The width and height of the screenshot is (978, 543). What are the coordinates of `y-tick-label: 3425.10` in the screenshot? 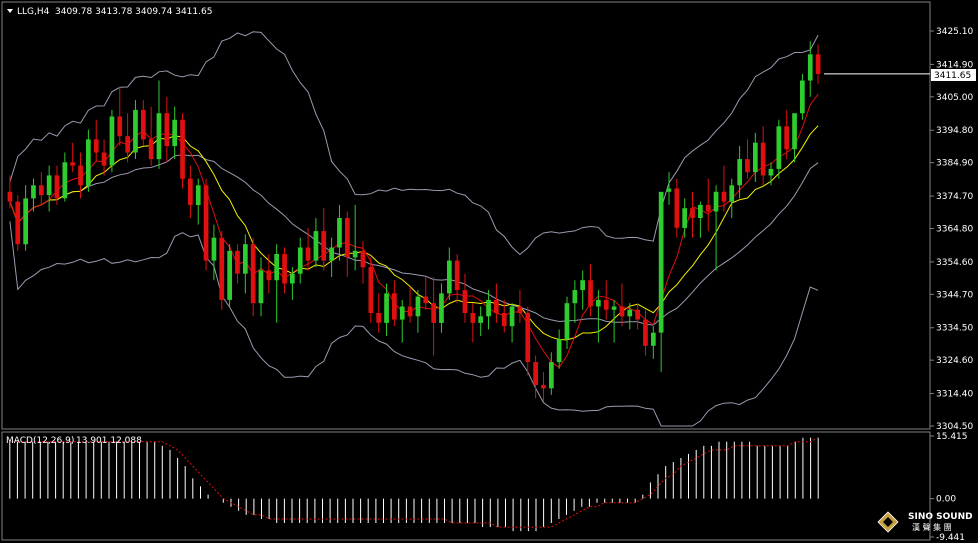 It's located at (954, 32).